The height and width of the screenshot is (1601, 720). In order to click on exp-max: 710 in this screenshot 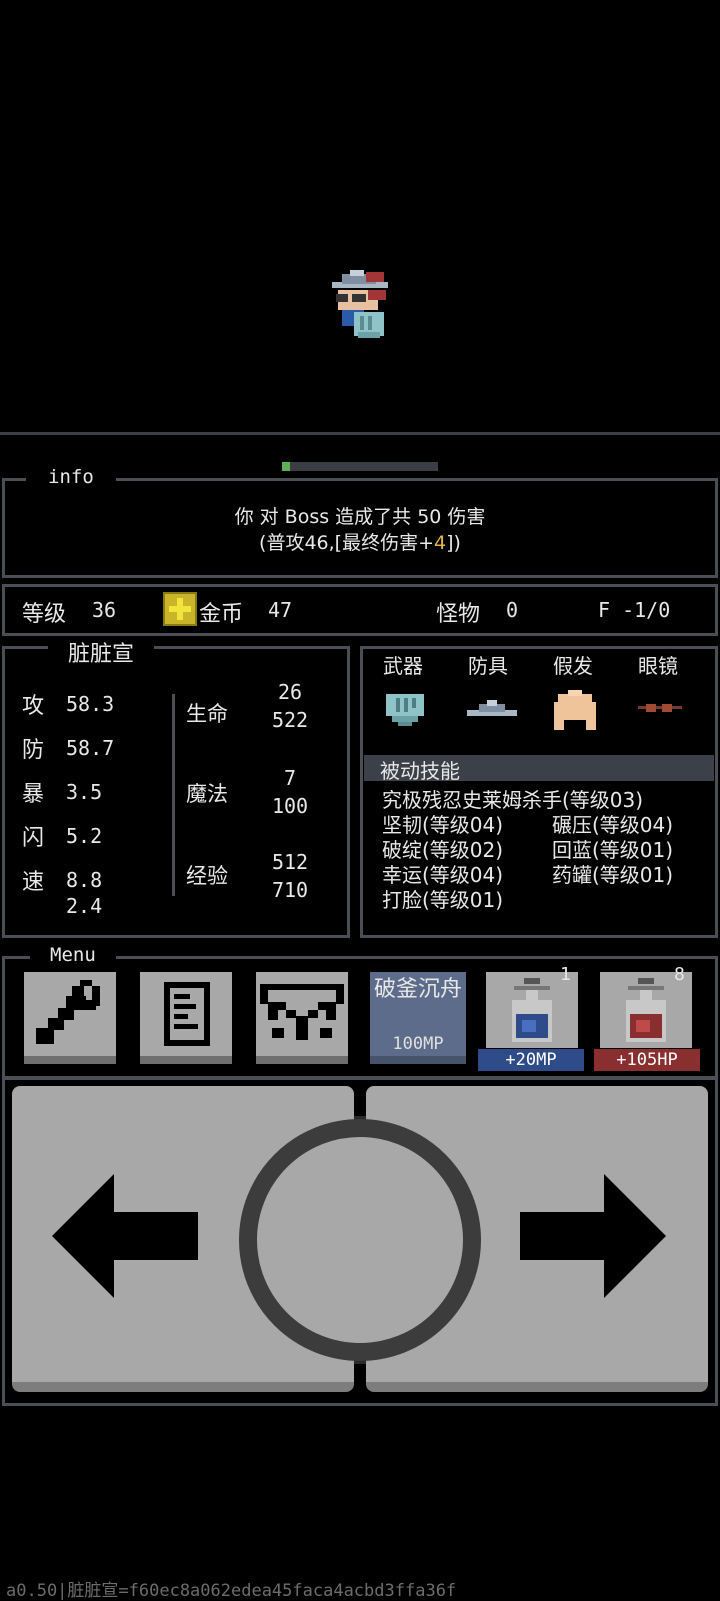, I will do `click(290, 890)`.